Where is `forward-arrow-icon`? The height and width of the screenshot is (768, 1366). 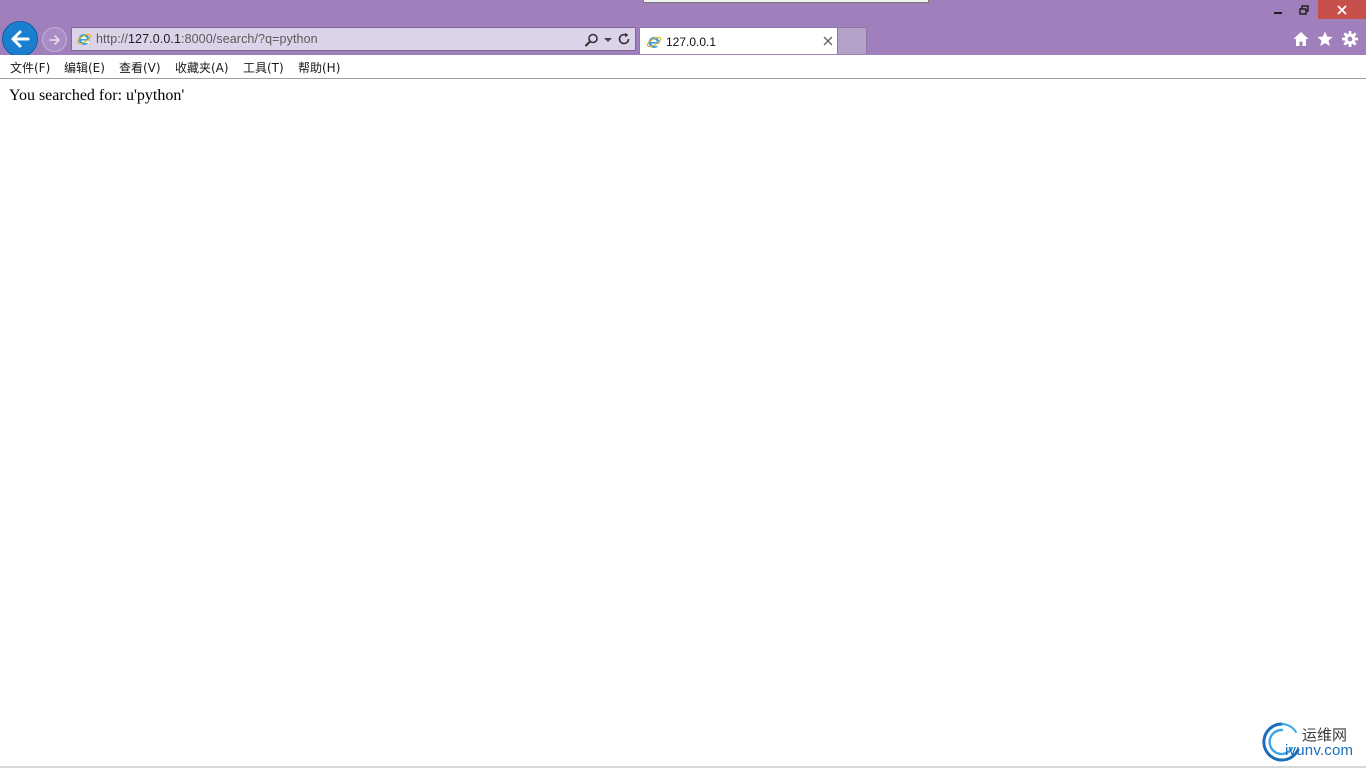
forward-arrow-icon is located at coordinates (54, 39).